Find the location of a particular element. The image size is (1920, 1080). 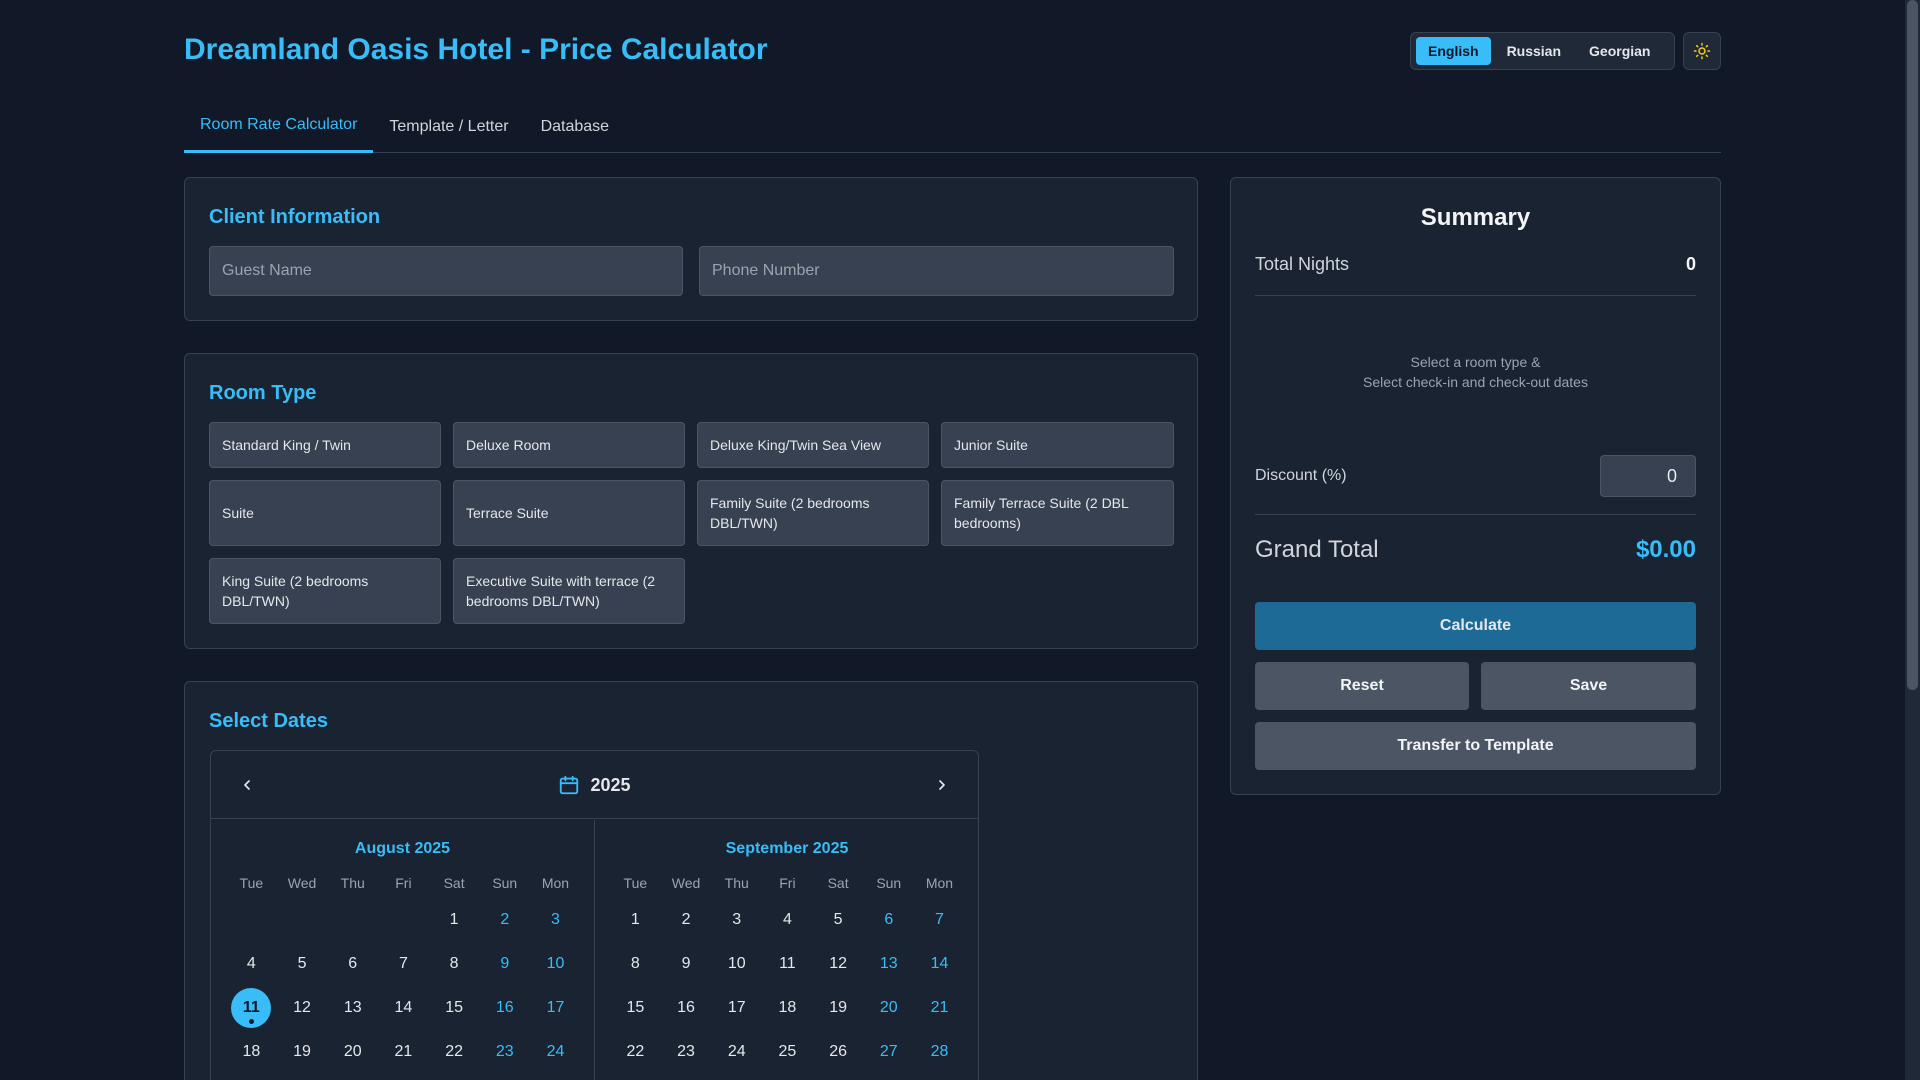

calendar-day-number: 5 is located at coordinates (302, 963).